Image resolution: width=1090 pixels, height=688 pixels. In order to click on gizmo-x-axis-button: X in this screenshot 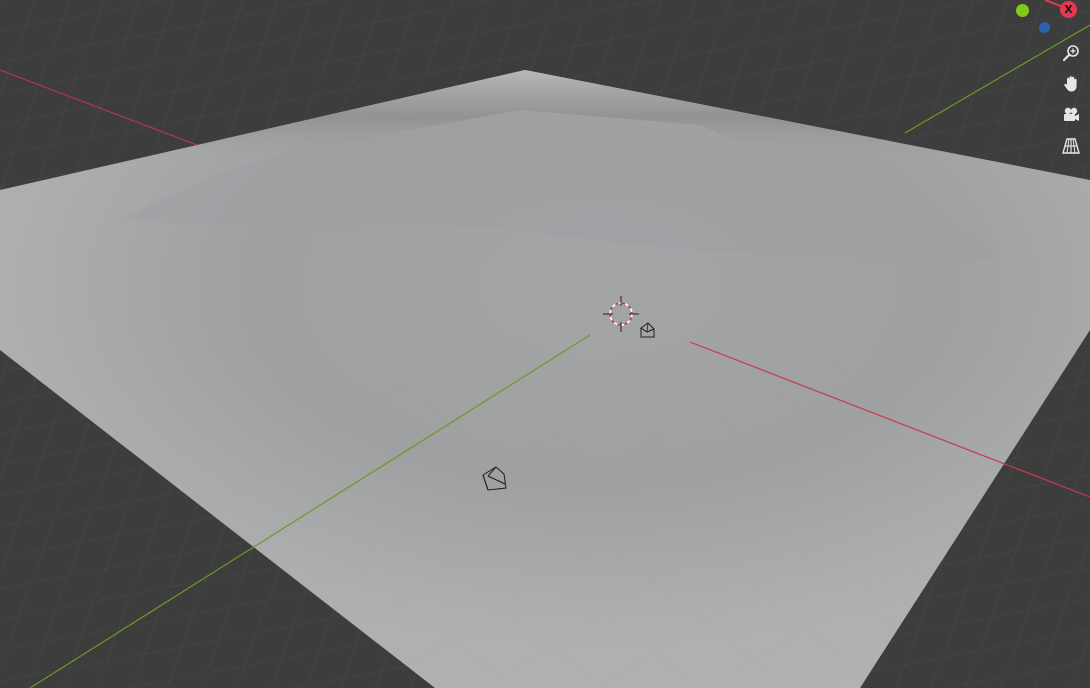, I will do `click(1068, 9)`.